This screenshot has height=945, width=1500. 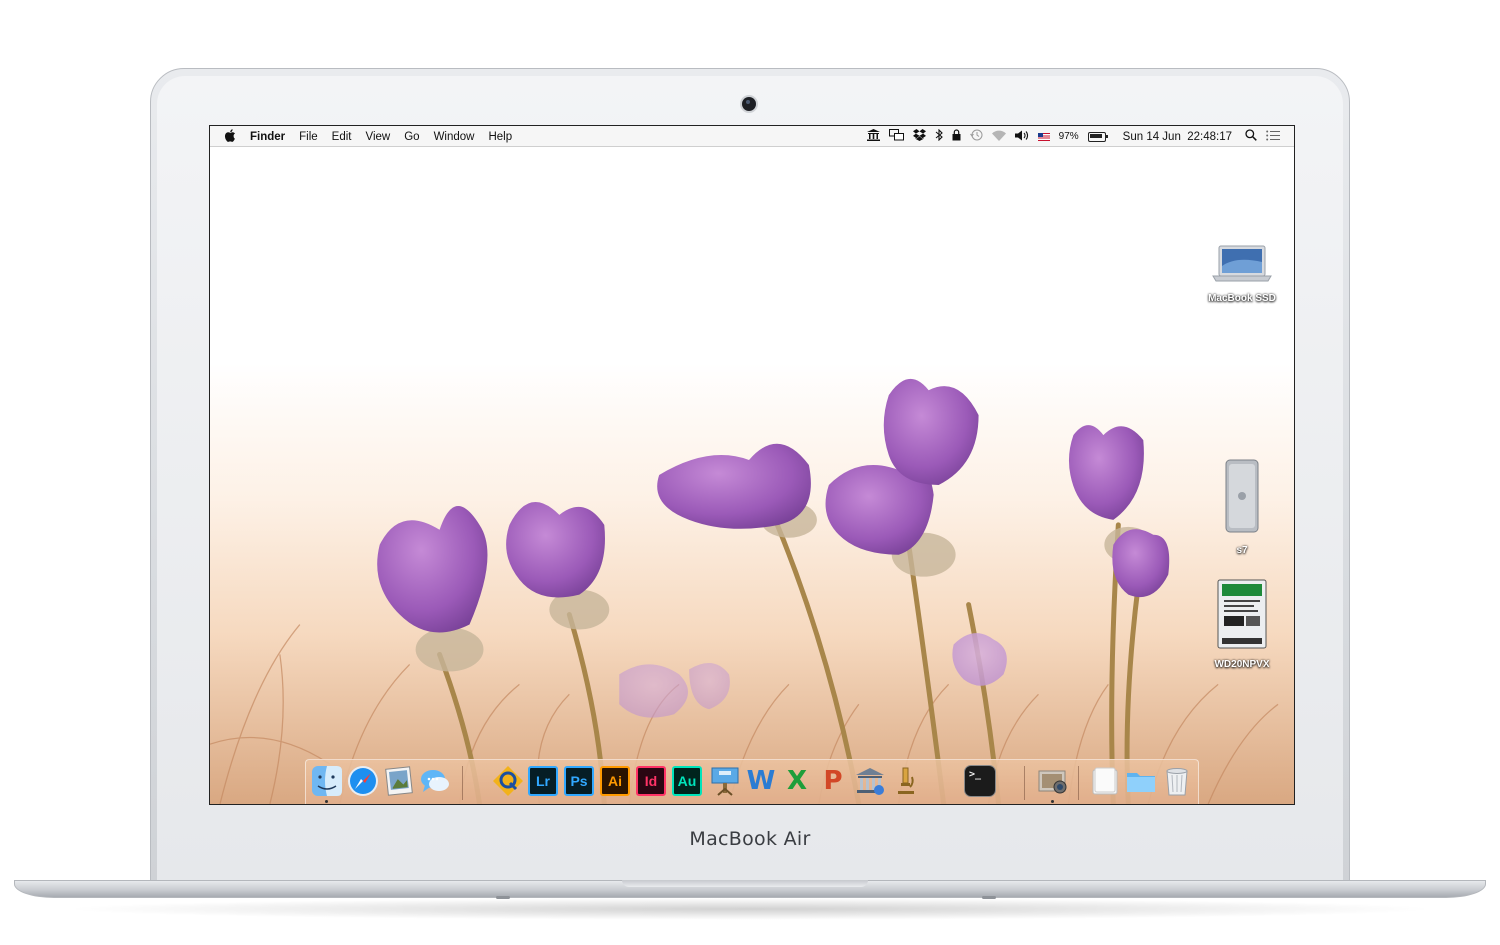 What do you see at coordinates (267, 137) in the screenshot?
I see `menu-app-name: Finder` at bounding box center [267, 137].